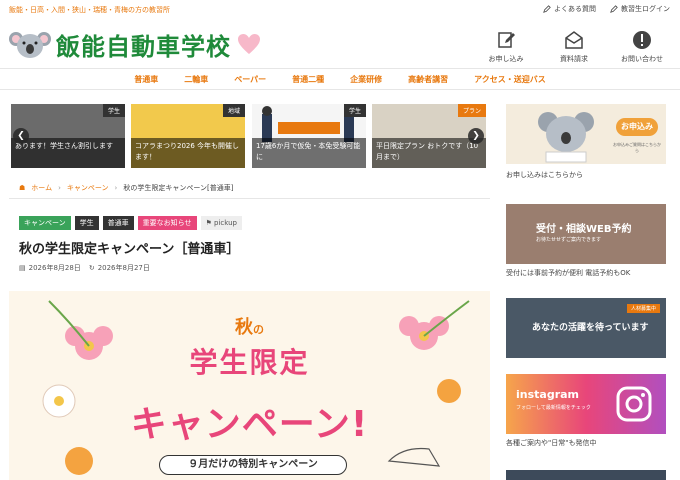  I want to click on apply-label: お申し込み, so click(506, 59).